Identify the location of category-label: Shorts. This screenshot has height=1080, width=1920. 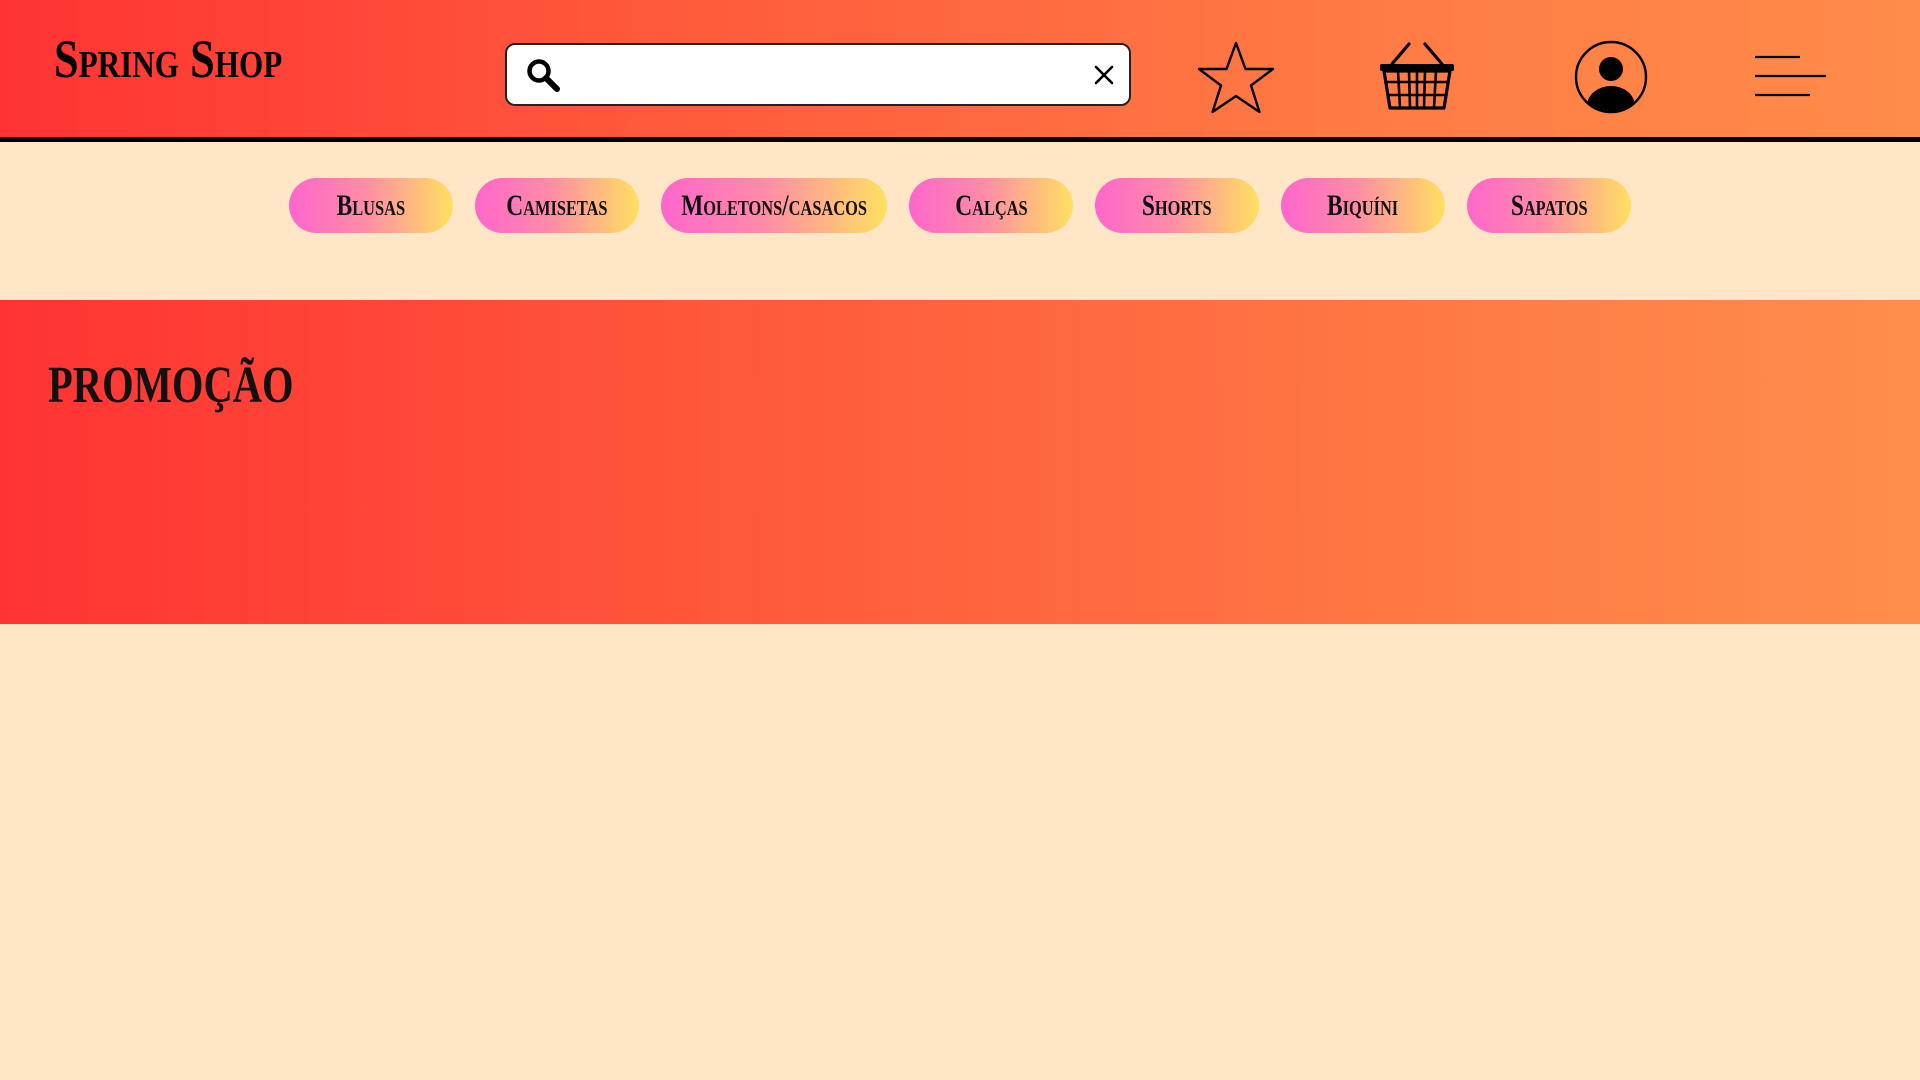
(1177, 205).